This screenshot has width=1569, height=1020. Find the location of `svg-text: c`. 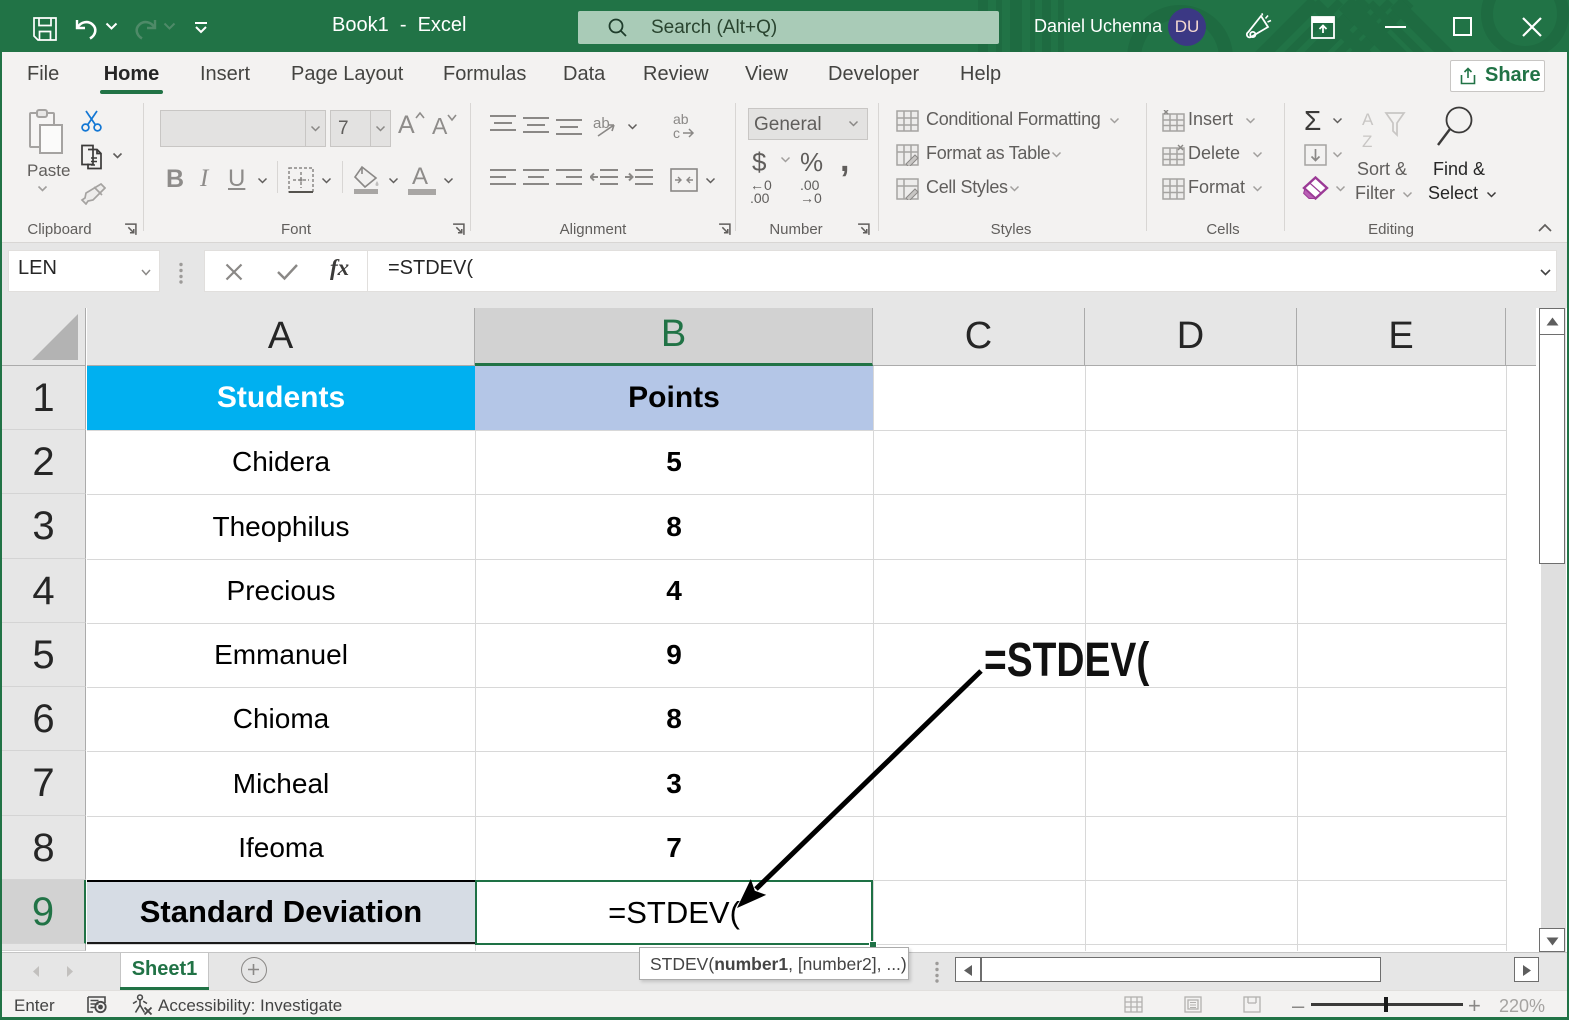

svg-text: c is located at coordinates (676, 132).